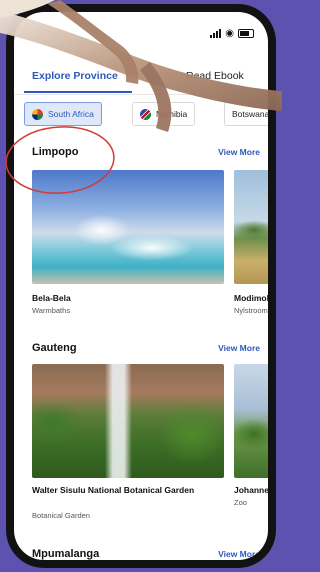  I want to click on card-image-bela-bela, so click(128, 227).